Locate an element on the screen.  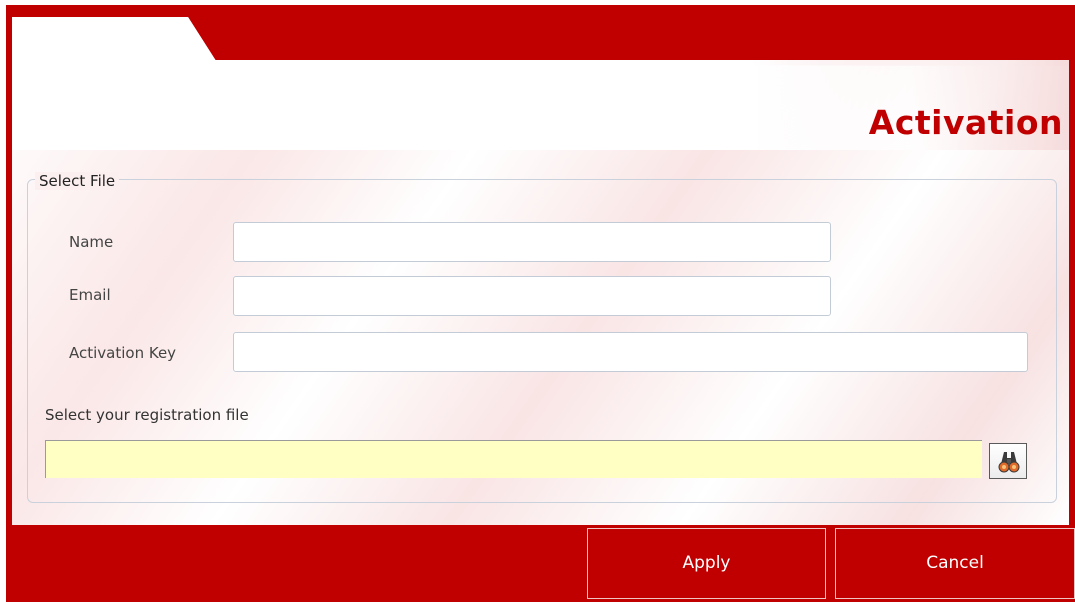
browse-button is located at coordinates (1008, 461).